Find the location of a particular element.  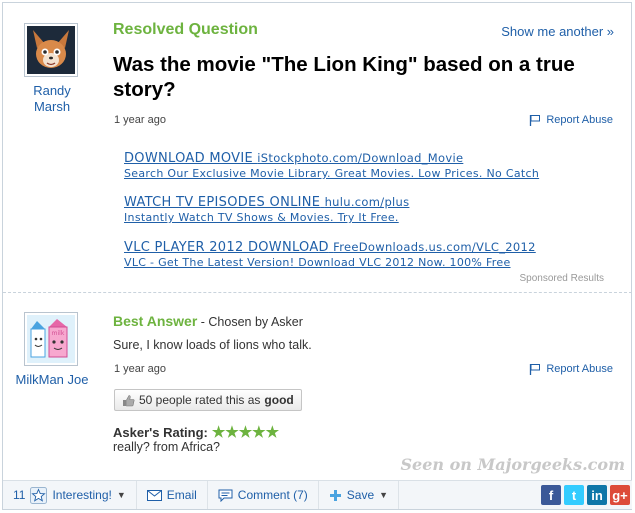

report-abuse-answer: Report Abuse is located at coordinates (571, 369).